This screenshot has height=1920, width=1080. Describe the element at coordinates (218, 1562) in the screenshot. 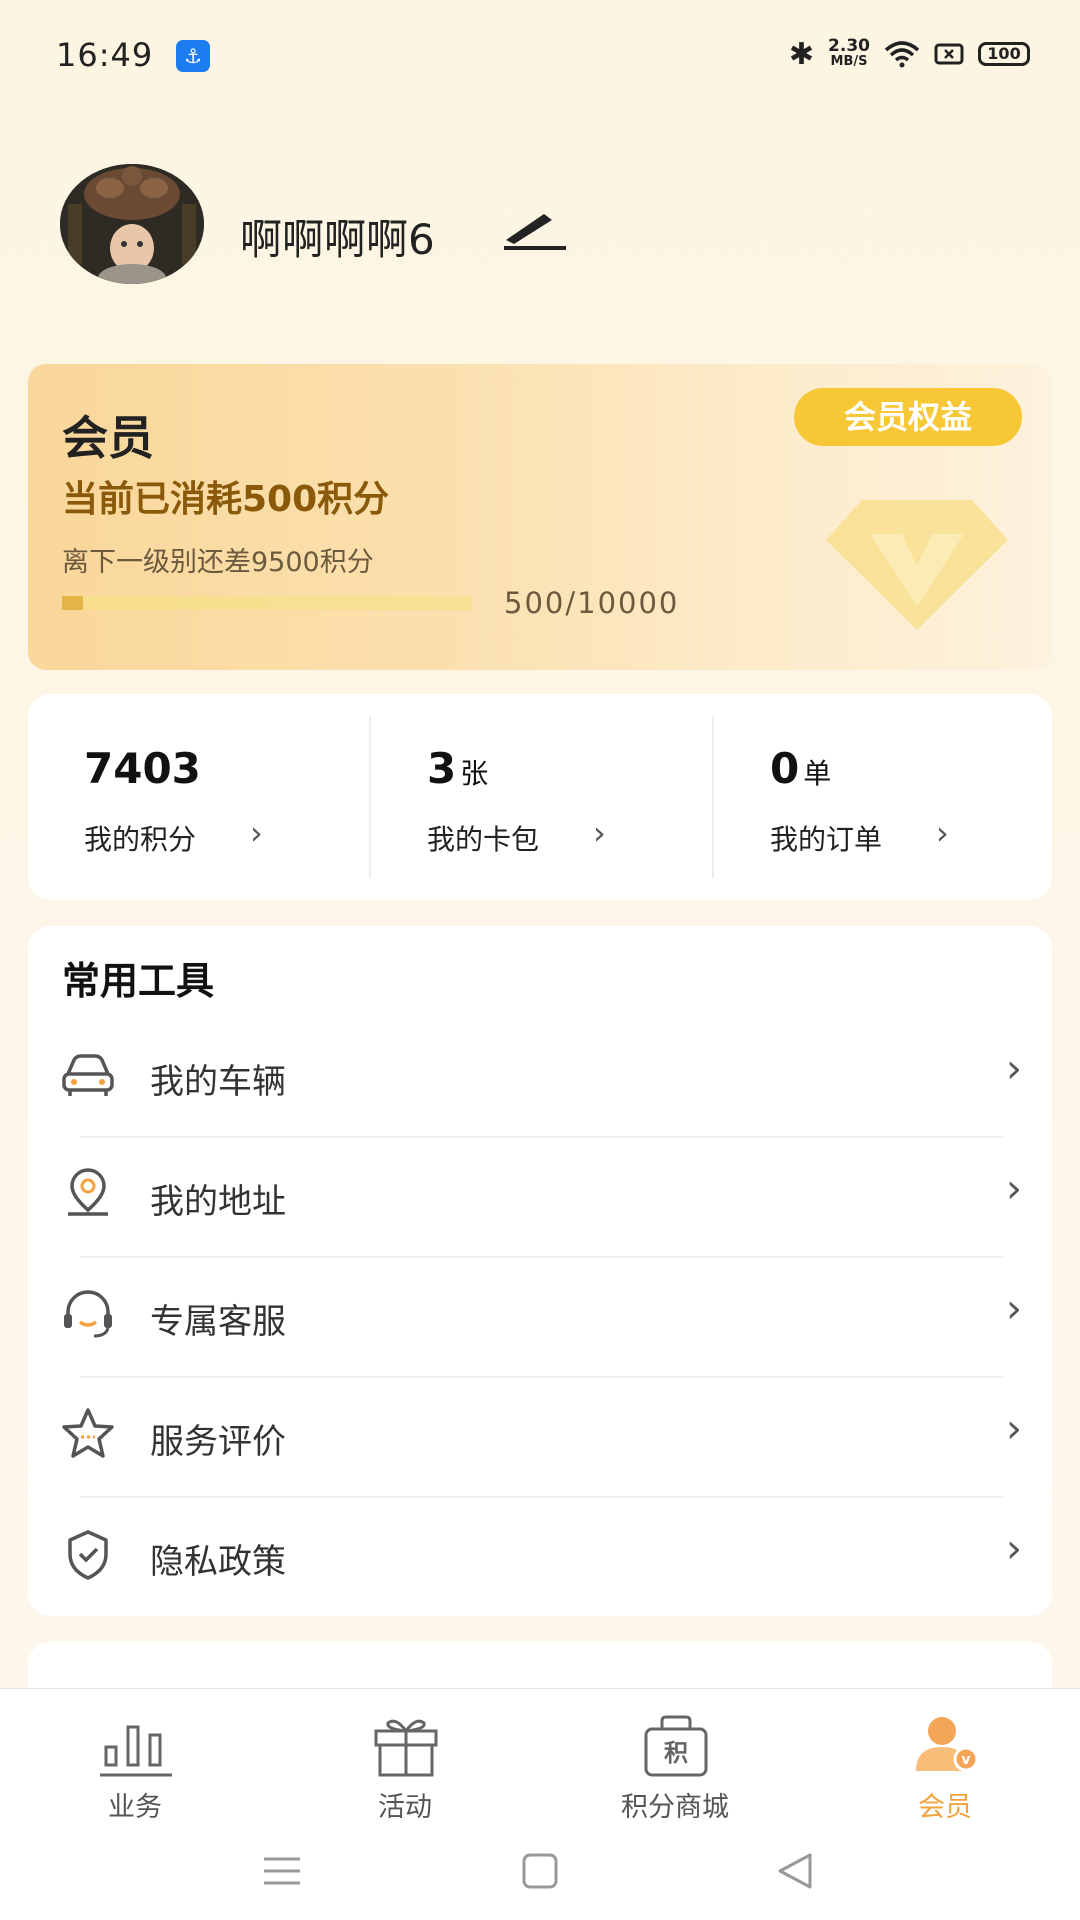

I see `tool-label: 隐私政策` at that location.